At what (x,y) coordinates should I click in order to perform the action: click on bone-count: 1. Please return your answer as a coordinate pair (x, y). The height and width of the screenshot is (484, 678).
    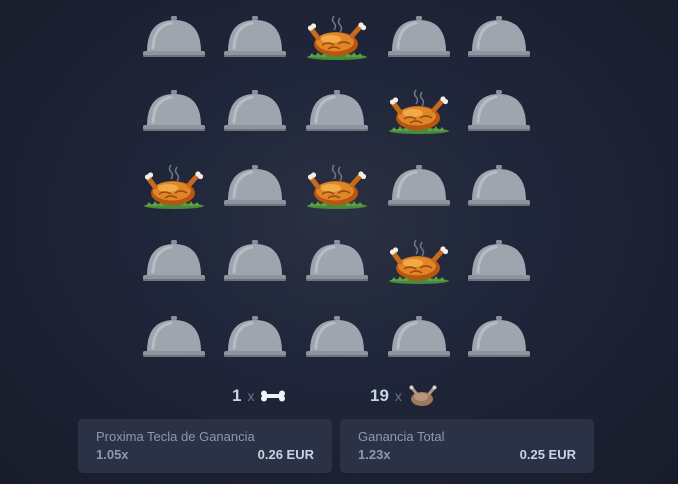
    Looking at the image, I should click on (237, 395).